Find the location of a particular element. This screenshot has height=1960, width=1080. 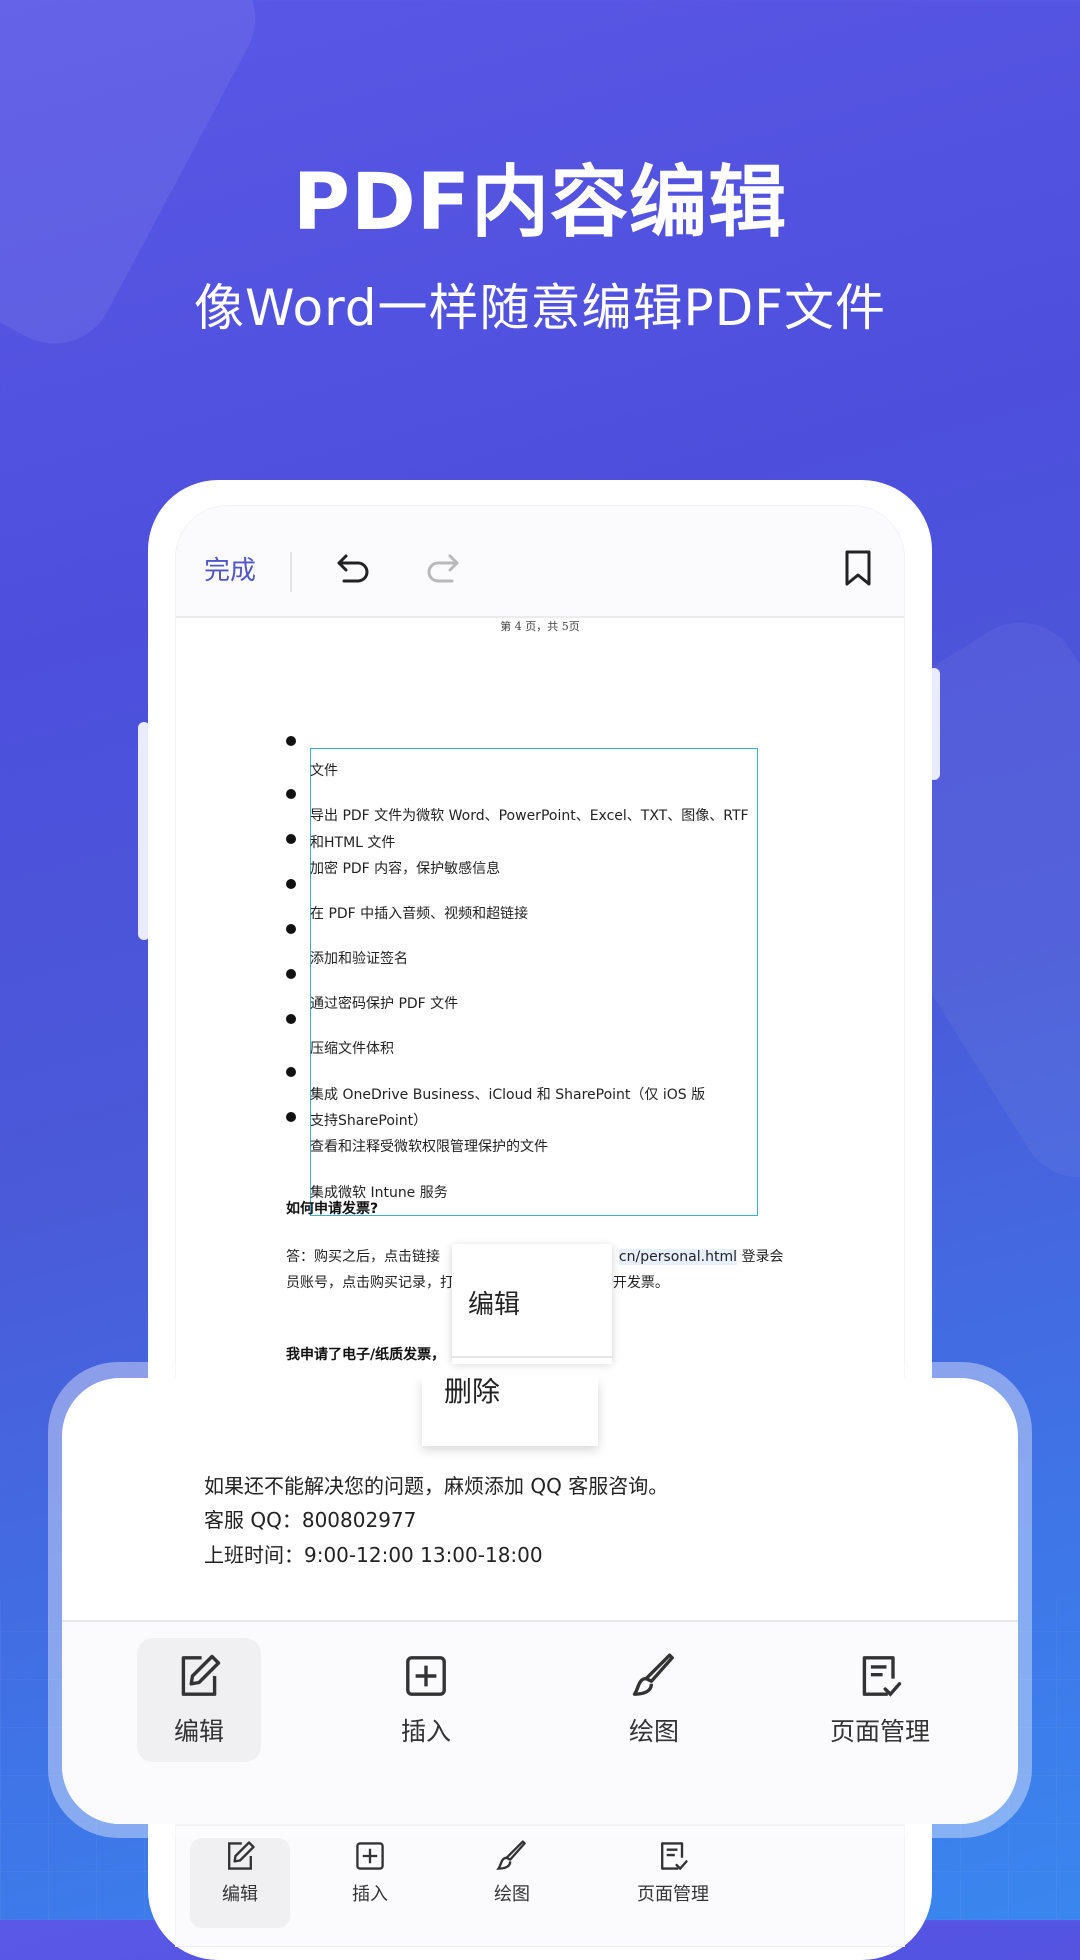

doc-line: 查看和注释受微软权限管理保护的文件 is located at coordinates (429, 1147).